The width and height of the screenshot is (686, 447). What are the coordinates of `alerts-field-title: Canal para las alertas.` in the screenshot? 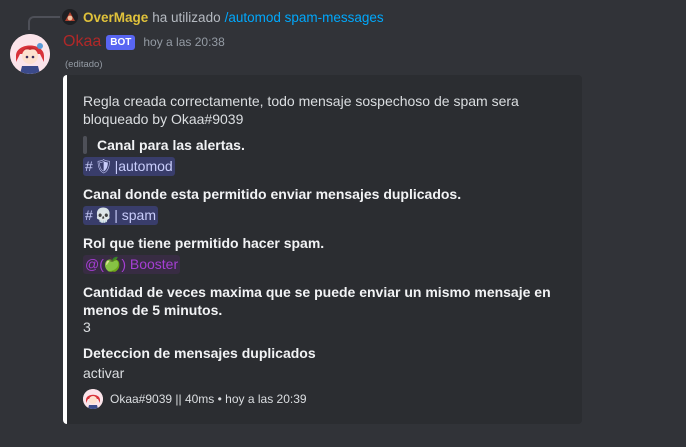 It's located at (171, 145).